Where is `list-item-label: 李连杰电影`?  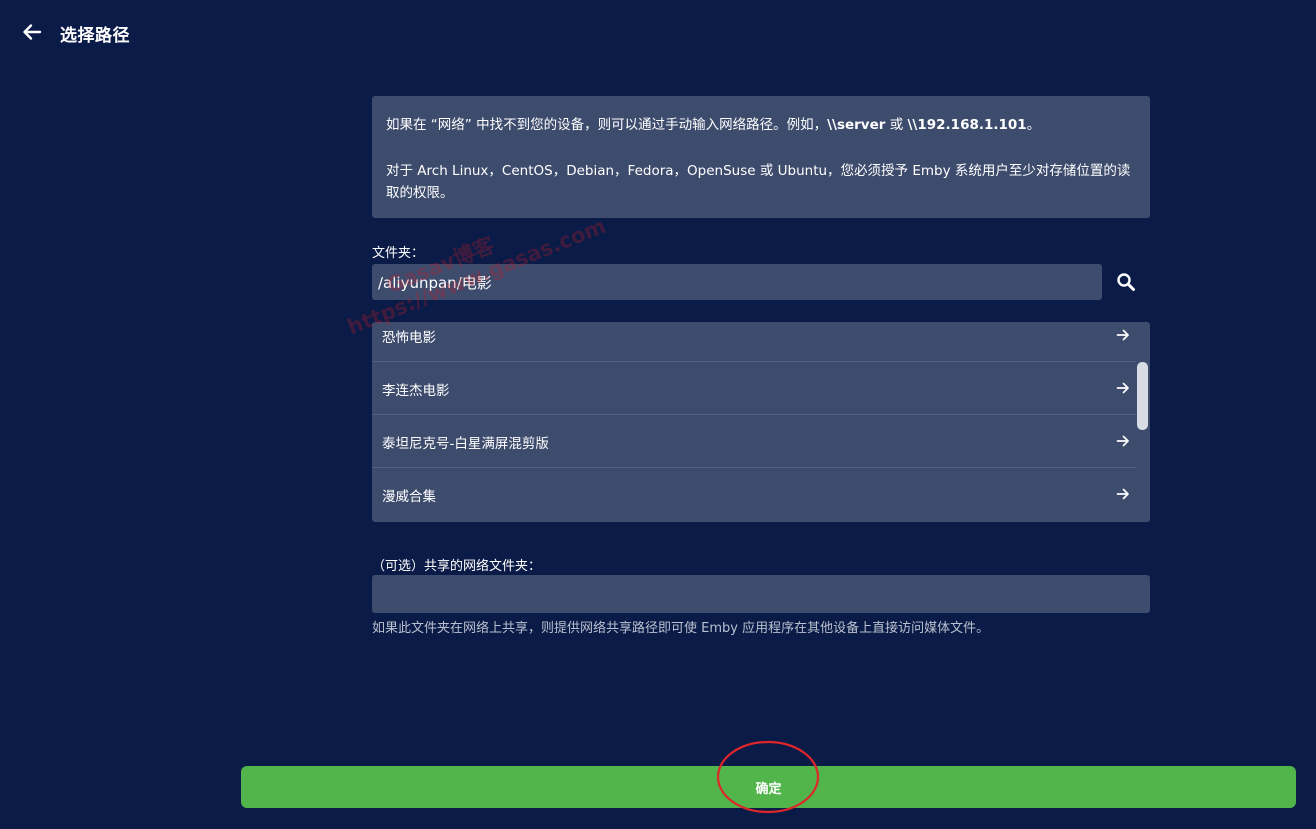
list-item-label: 李连杰电影 is located at coordinates (416, 391).